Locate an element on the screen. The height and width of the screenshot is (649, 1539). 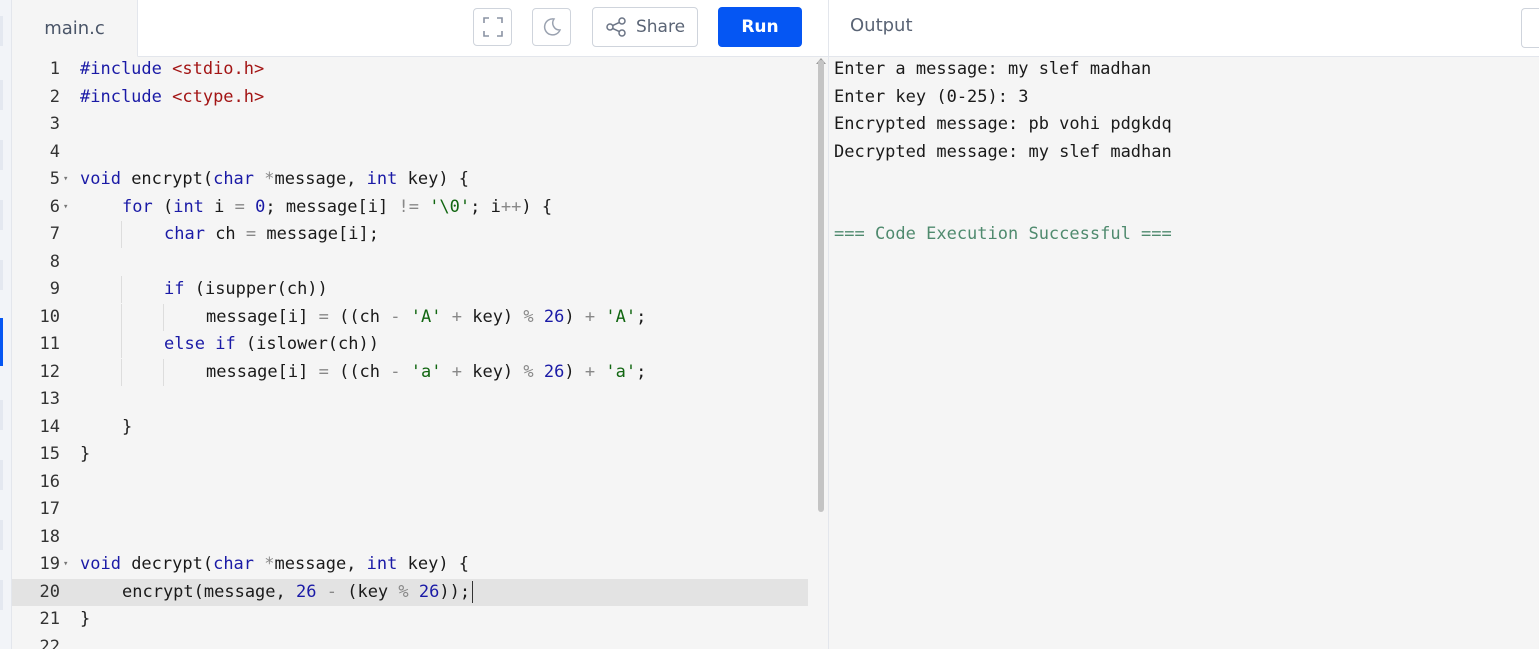
sidebar-rail is located at coordinates (6, 324).